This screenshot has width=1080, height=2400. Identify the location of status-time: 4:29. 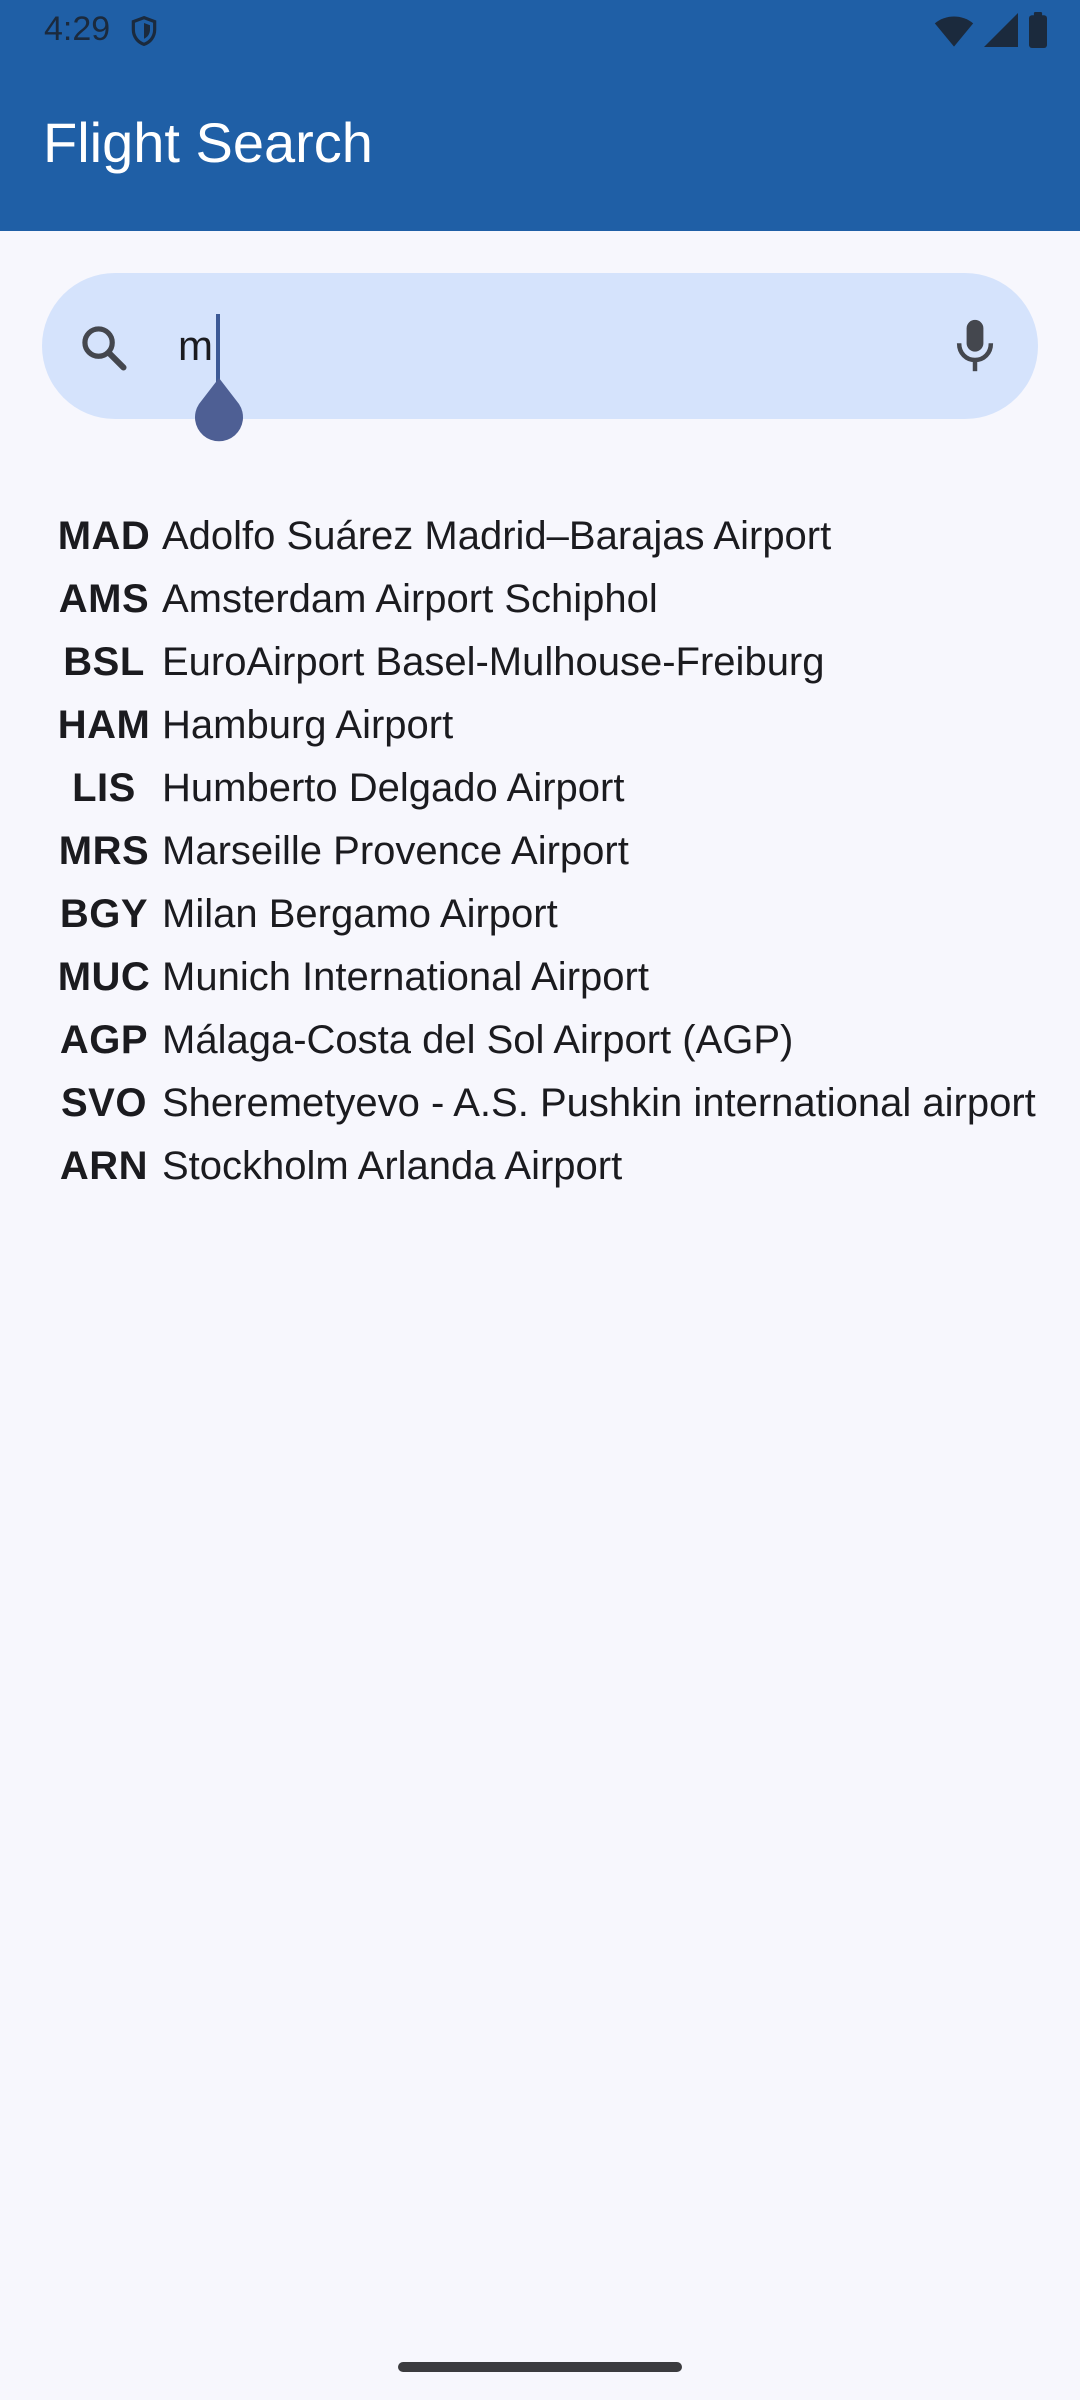
(77, 29).